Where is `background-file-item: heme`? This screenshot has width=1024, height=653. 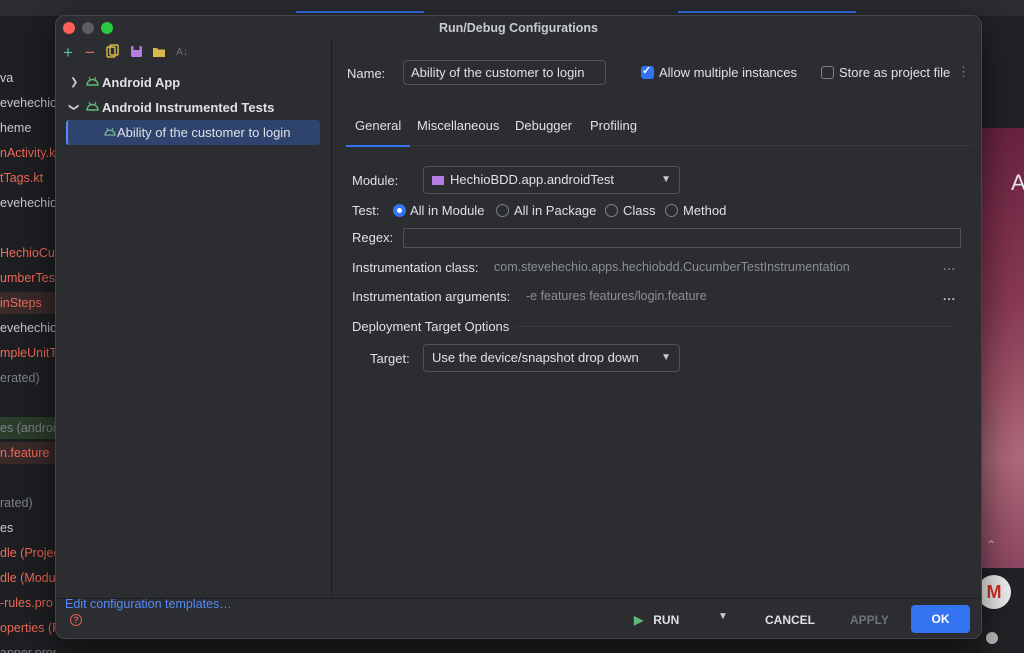 background-file-item: heme is located at coordinates (16, 128).